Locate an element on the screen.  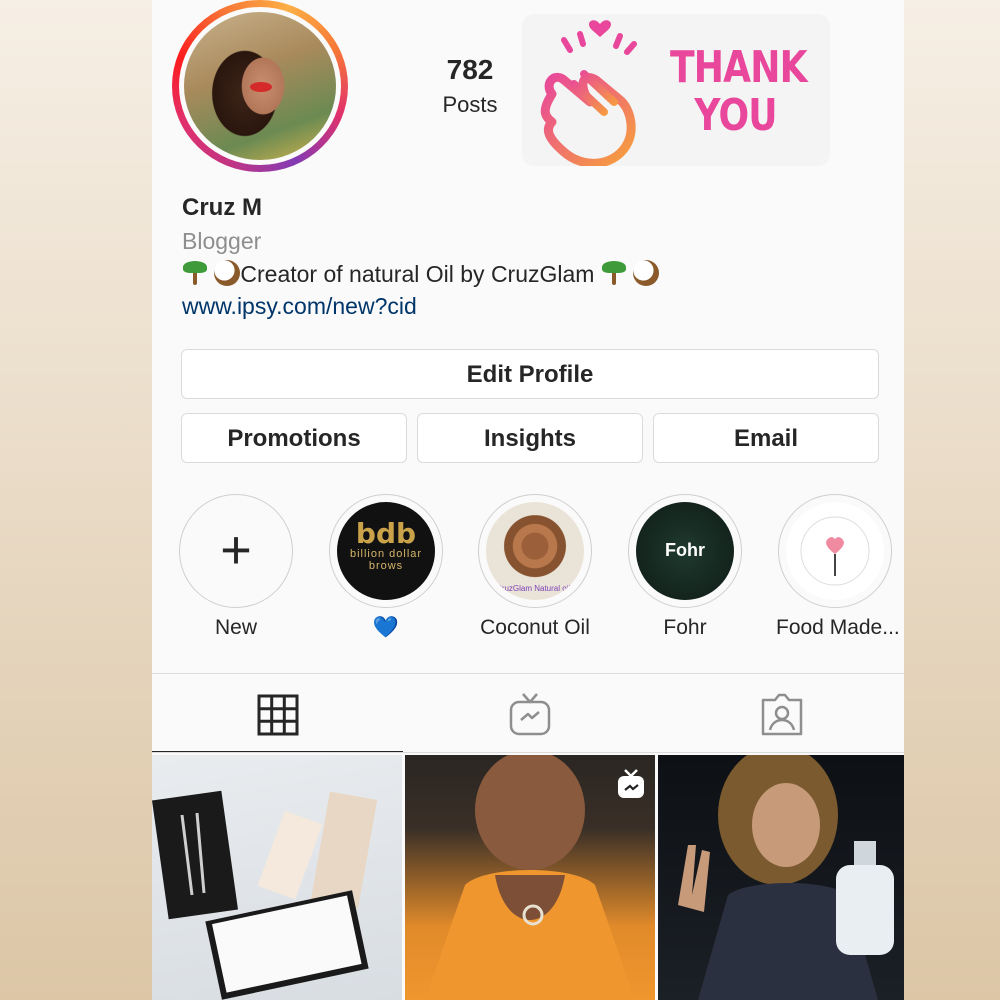
edit-profile-button: Edit Profile is located at coordinates (530, 374).